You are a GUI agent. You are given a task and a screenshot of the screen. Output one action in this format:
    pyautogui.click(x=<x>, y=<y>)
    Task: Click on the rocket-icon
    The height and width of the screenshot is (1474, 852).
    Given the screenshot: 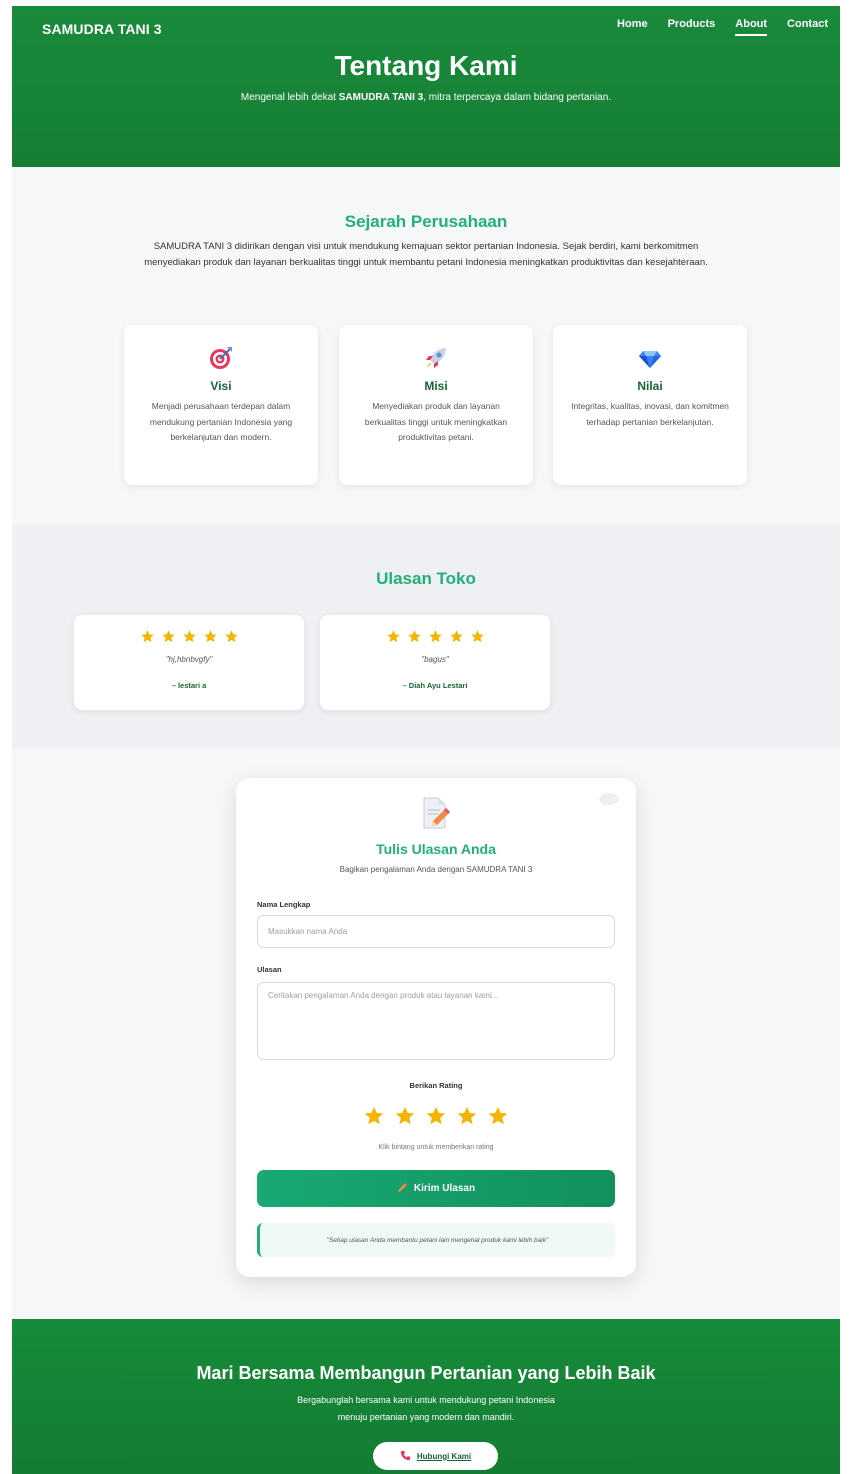 What is the action you would take?
    pyautogui.click(x=436, y=358)
    